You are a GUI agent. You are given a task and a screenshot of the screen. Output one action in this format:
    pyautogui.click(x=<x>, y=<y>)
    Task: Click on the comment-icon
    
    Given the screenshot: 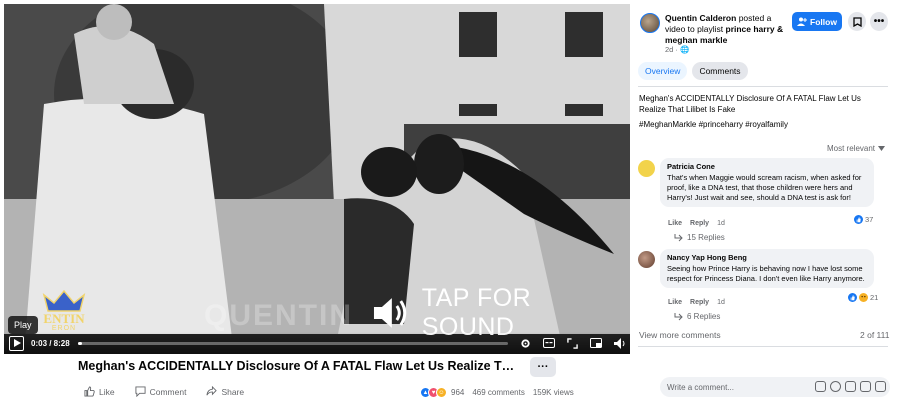 What is the action you would take?
    pyautogui.click(x=140, y=391)
    